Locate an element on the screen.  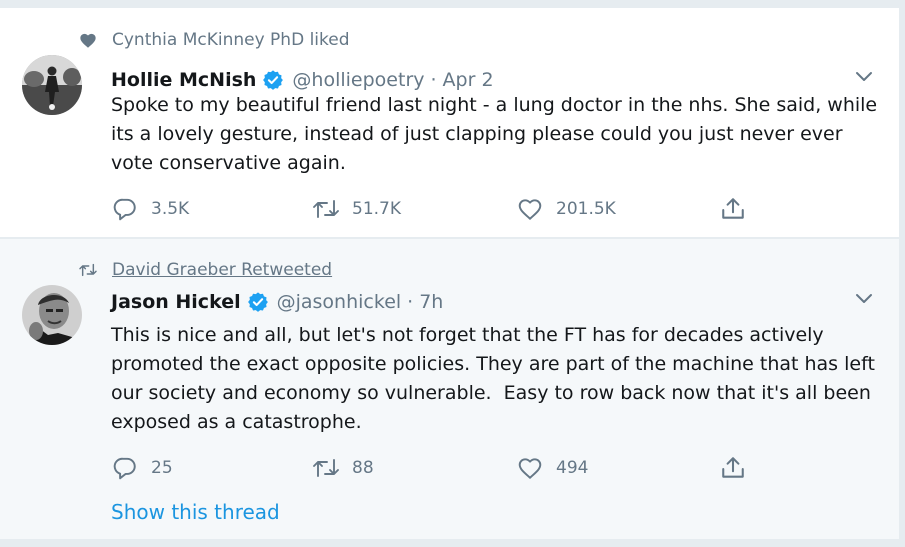
tweet-date: Apr 2 is located at coordinates (468, 80).